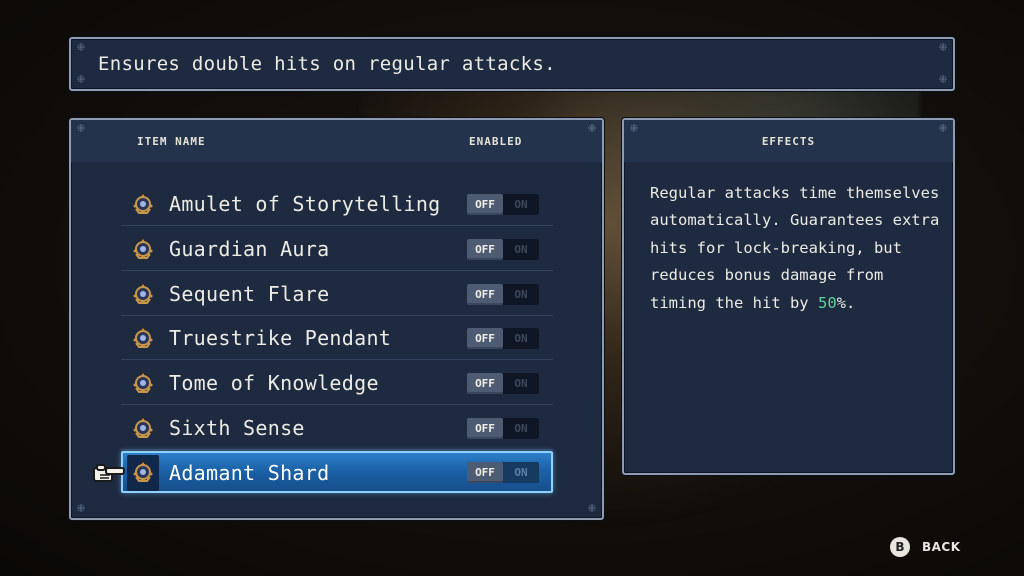 Image resolution: width=1024 pixels, height=576 pixels. I want to click on list-item: Sequent Flare OFF ON, so click(337, 294).